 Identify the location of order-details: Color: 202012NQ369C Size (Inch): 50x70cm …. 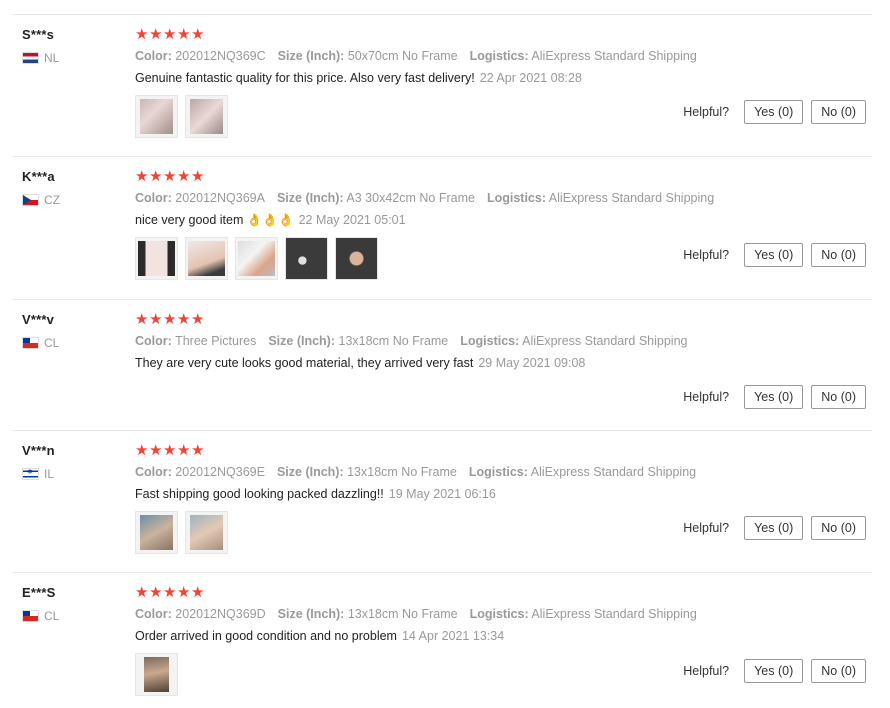
(416, 56).